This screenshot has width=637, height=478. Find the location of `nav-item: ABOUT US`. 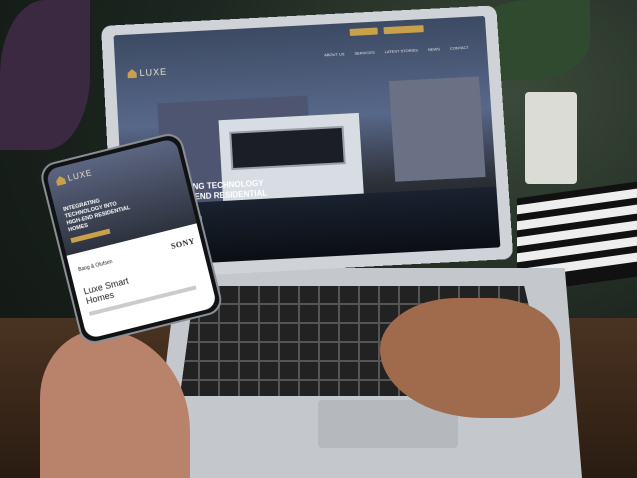

nav-item: ABOUT US is located at coordinates (334, 54).